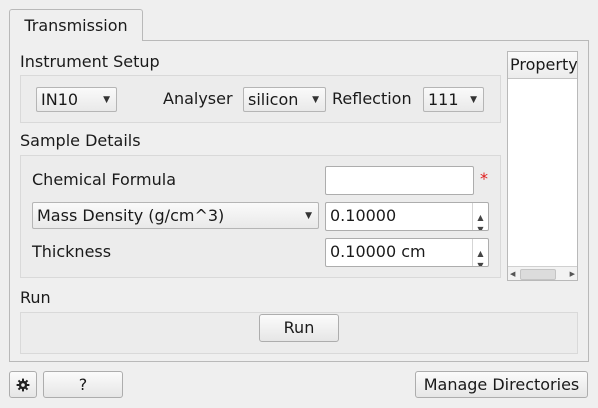 The image size is (598, 408). What do you see at coordinates (501, 384) in the screenshot?
I see `manage-directories-button: Manage Directories` at bounding box center [501, 384].